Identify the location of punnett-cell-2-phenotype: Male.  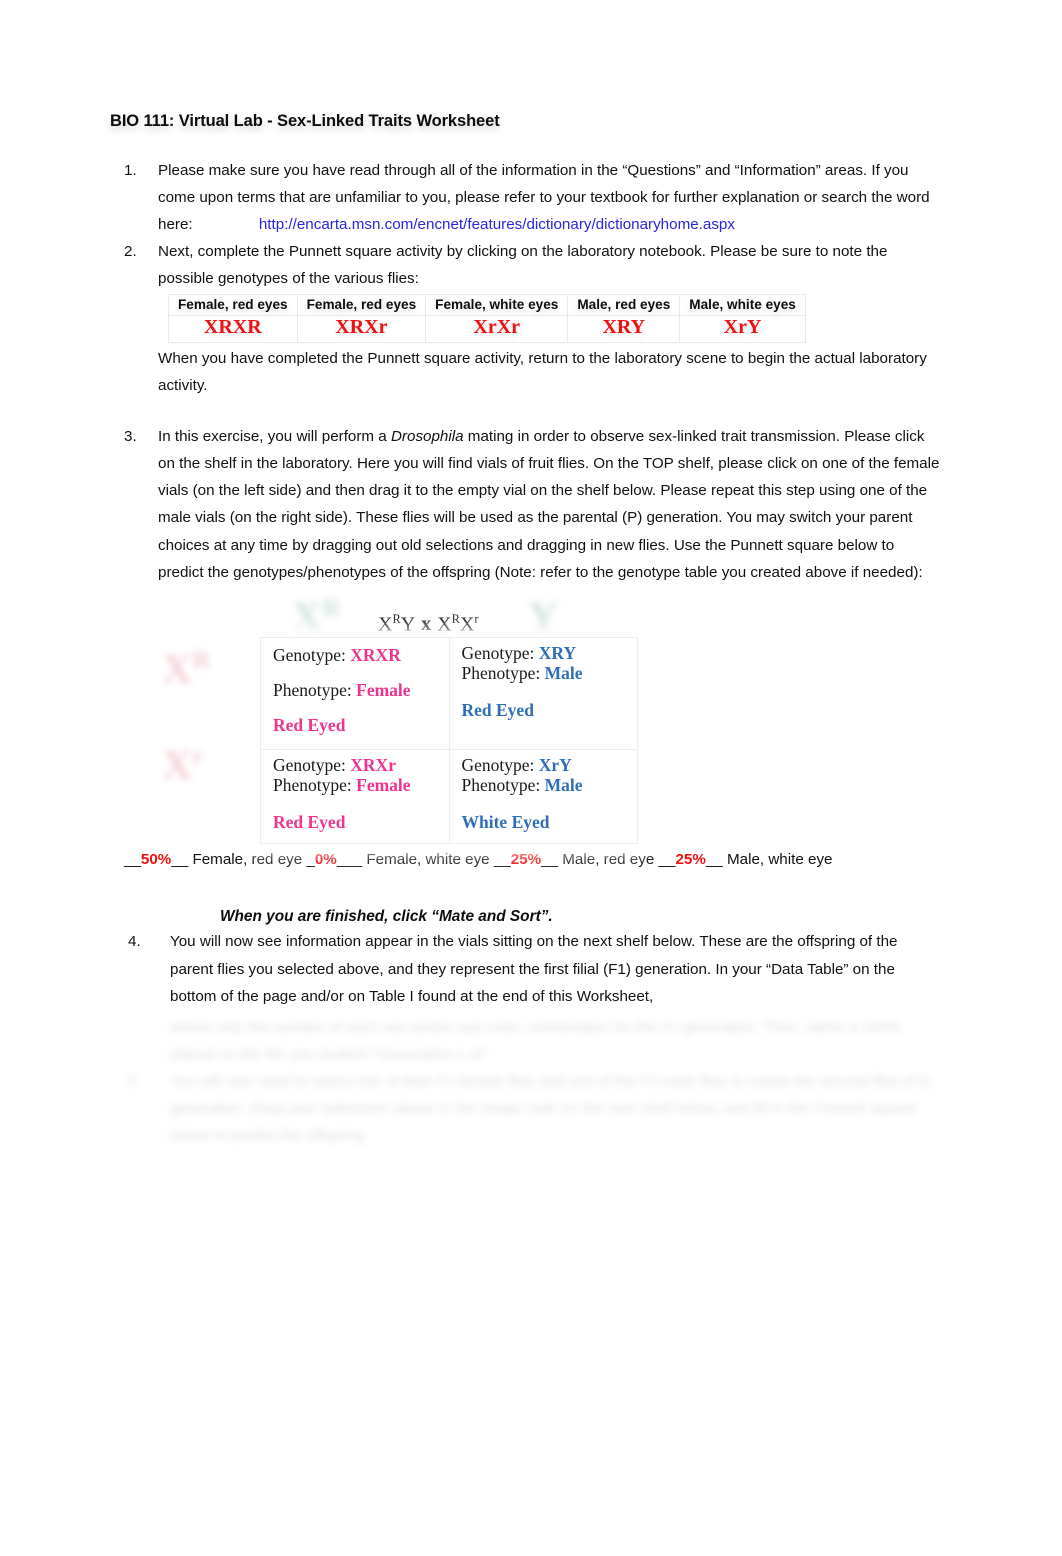
(563, 673).